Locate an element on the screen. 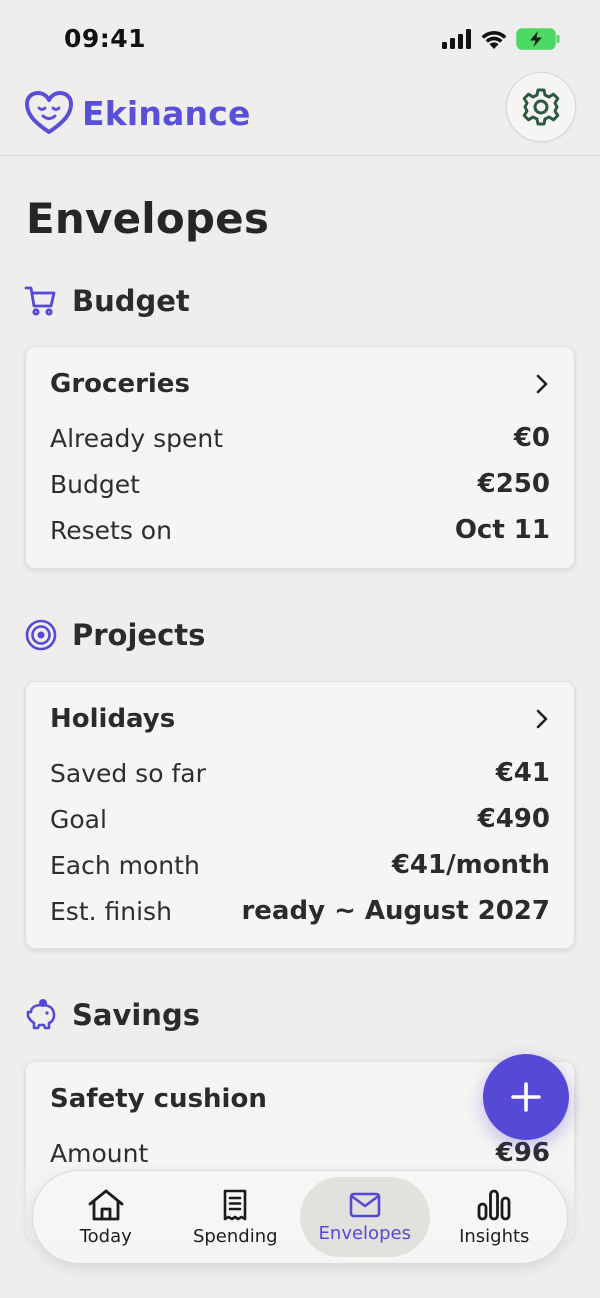  status-icons is located at coordinates (501, 39).